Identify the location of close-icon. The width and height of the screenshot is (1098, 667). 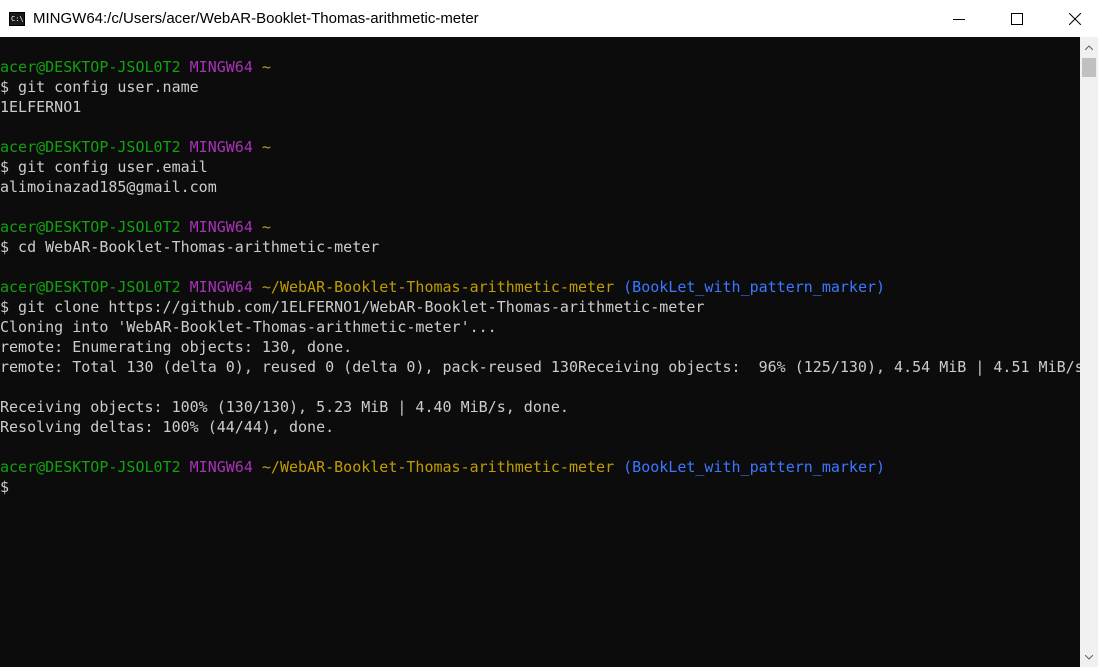
(1075, 18).